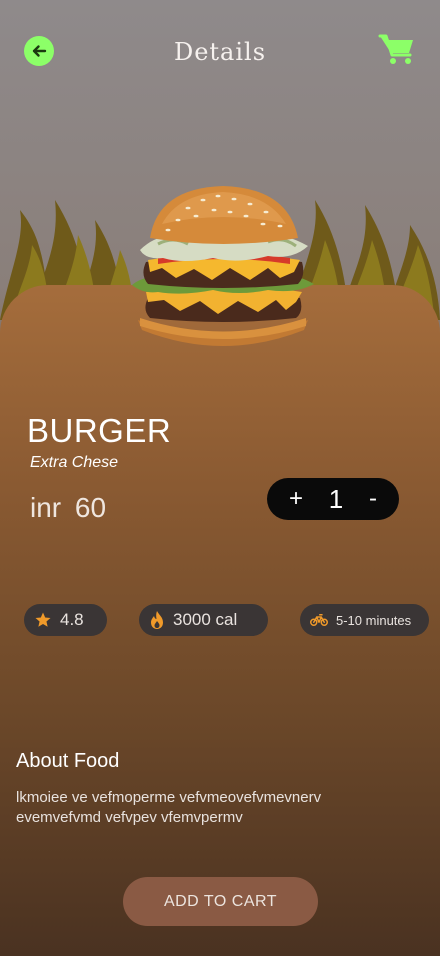  What do you see at coordinates (223, 266) in the screenshot?
I see `burger-image` at bounding box center [223, 266].